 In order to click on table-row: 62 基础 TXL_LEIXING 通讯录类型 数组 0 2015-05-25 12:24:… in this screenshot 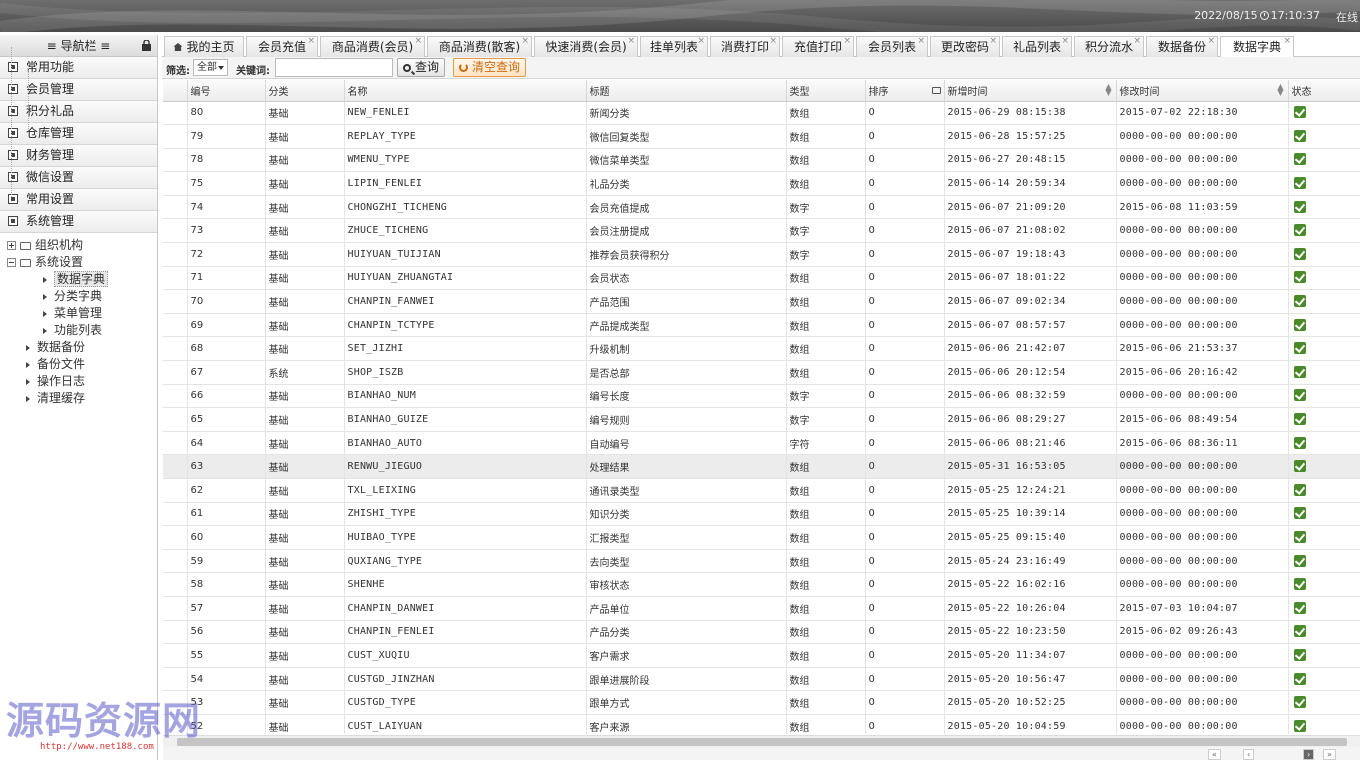, I will do `click(761, 490)`.